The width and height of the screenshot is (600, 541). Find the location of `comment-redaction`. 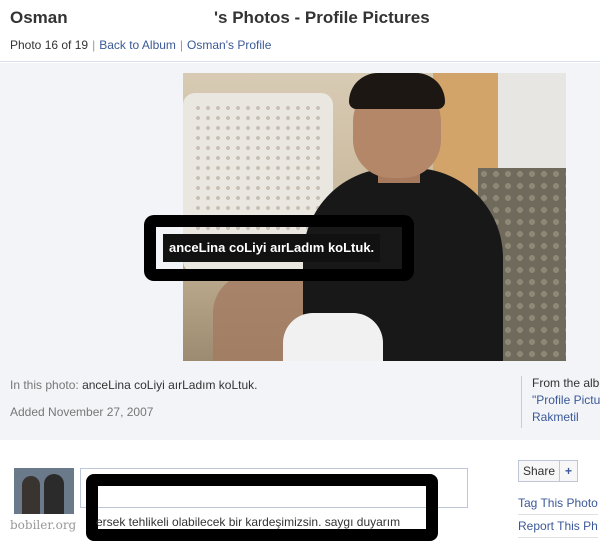

comment-redaction is located at coordinates (262, 507).